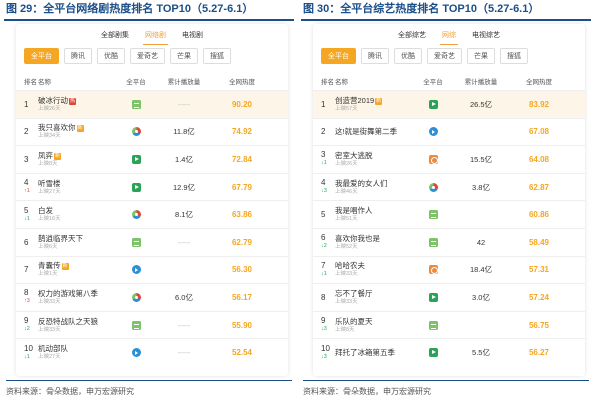 This screenshot has height=407, width=595. Describe the element at coordinates (324, 246) in the screenshot. I see `rank-change: ↓2` at that location.